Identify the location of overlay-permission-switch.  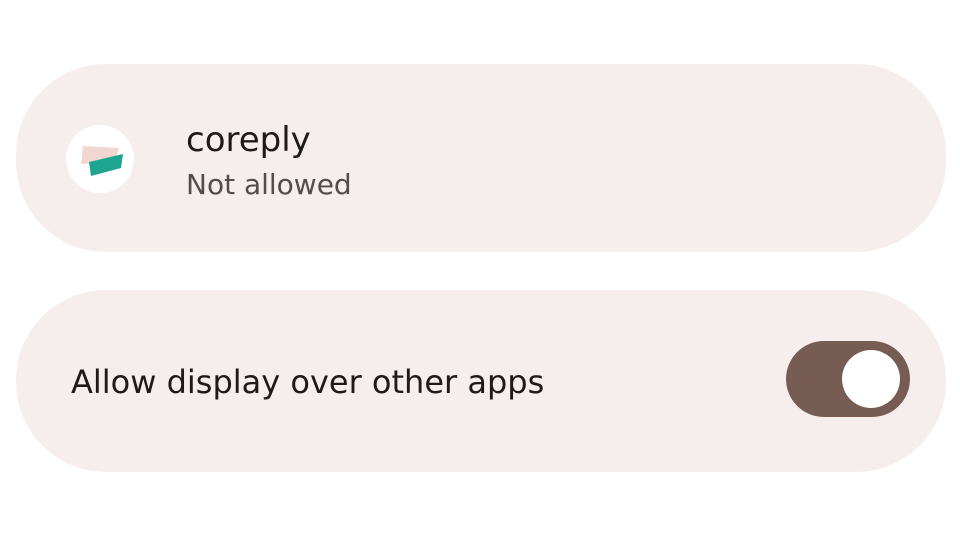
(848, 379).